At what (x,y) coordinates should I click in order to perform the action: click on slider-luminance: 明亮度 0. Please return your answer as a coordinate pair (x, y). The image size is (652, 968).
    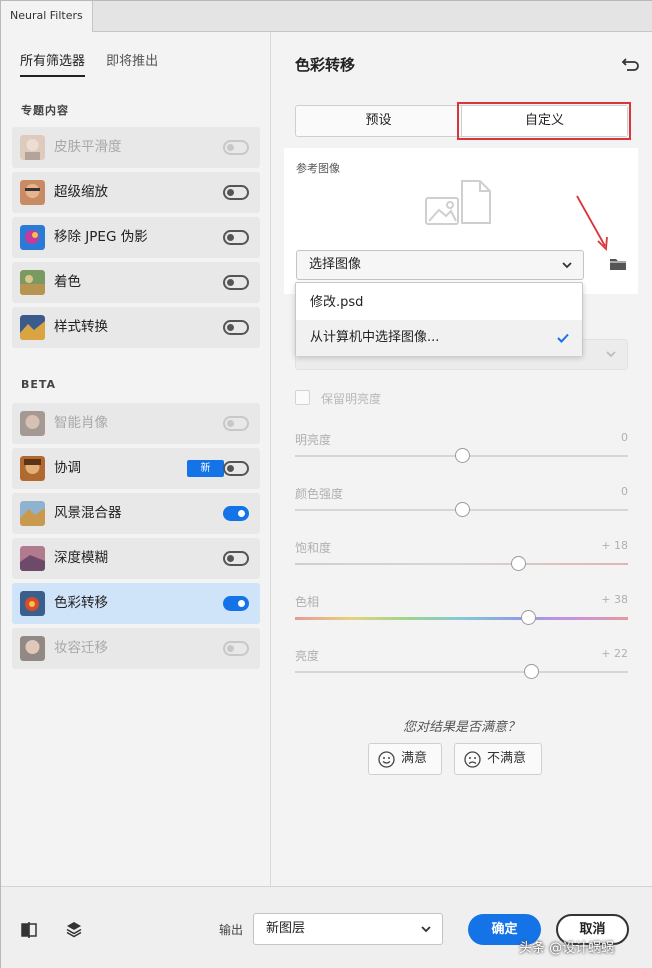
    Looking at the image, I should click on (461, 453).